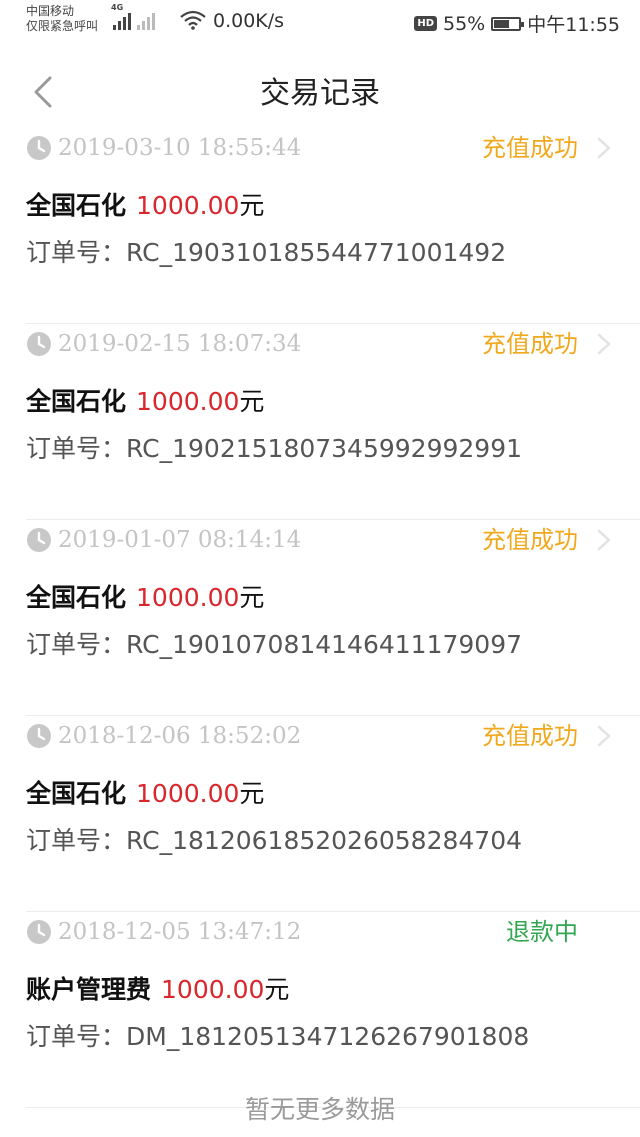 Image resolution: width=640 pixels, height=1137 pixels. I want to click on status-right: HD 55% 中午11:55, so click(517, 23).